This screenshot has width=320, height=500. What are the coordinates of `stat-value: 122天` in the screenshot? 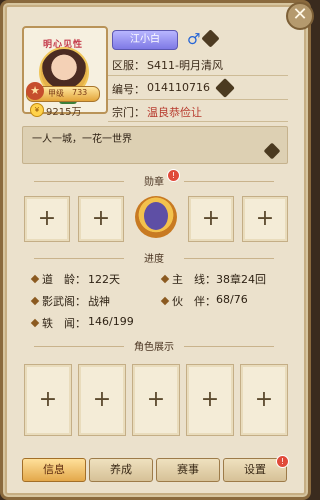 It's located at (104, 279).